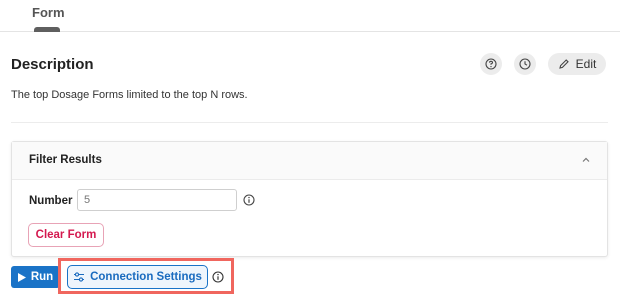 This screenshot has height=302, width=620. Describe the element at coordinates (79, 277) in the screenshot. I see `sliders-icon` at that location.